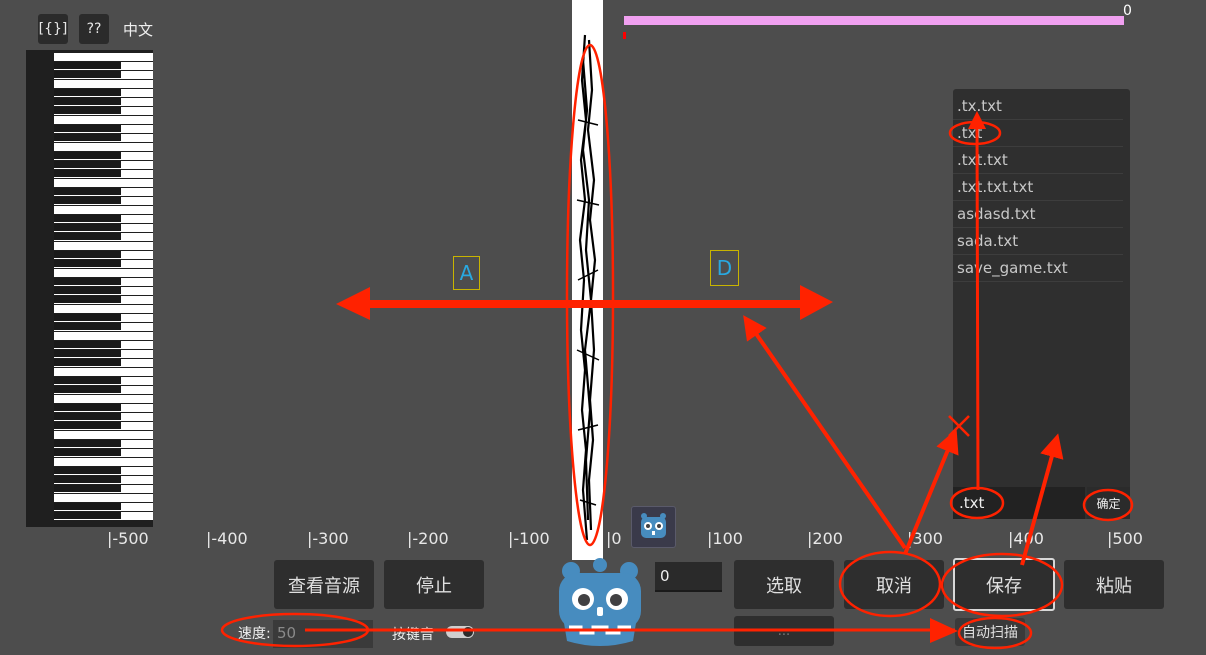  I want to click on view-source-button: 查看音源, so click(324, 584).